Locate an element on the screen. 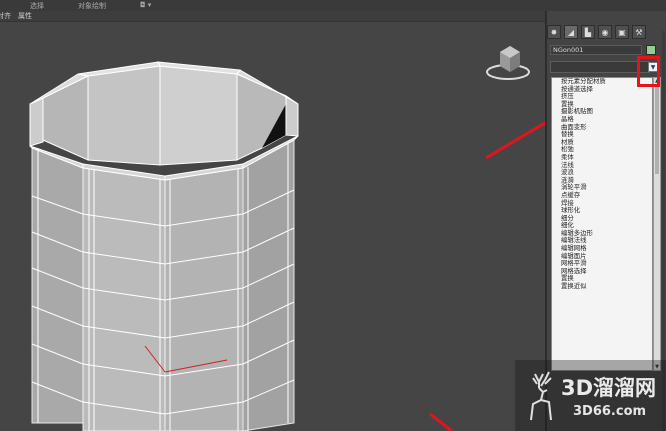 The width and height of the screenshot is (666, 431). tab-motion: ◉ is located at coordinates (605, 32).